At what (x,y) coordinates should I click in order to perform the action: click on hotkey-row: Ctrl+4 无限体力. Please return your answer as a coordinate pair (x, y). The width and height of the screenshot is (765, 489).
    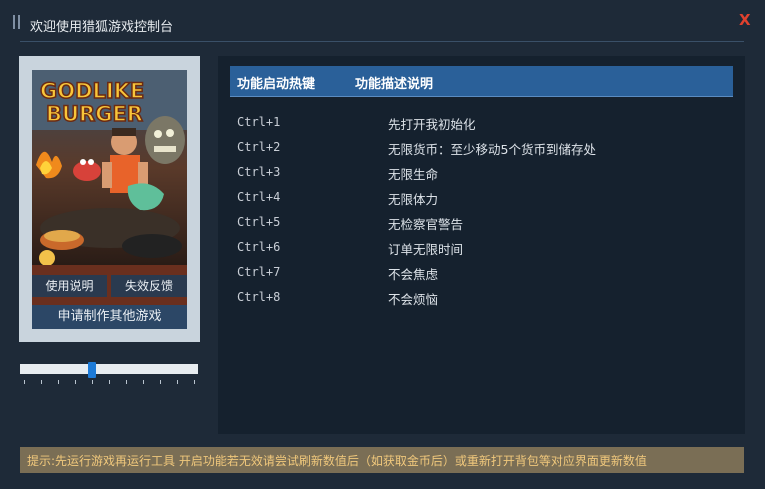
    Looking at the image, I should click on (482, 199).